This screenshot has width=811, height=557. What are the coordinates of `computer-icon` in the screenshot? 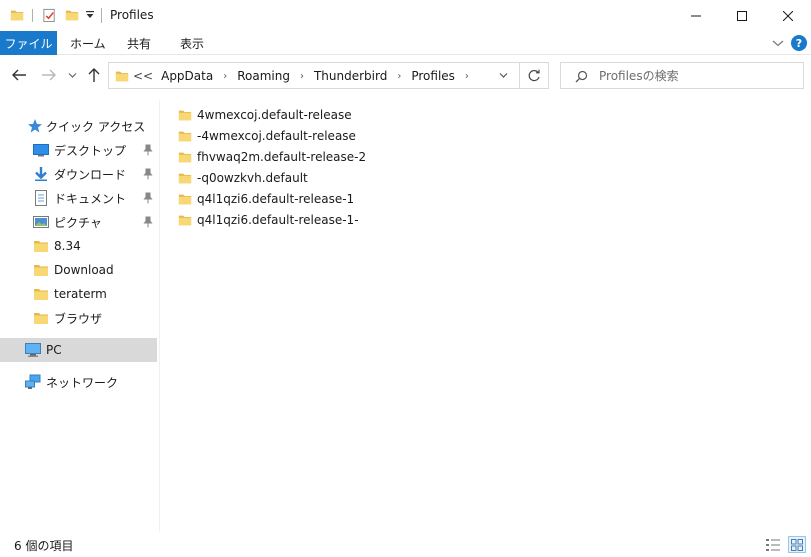 It's located at (33, 350).